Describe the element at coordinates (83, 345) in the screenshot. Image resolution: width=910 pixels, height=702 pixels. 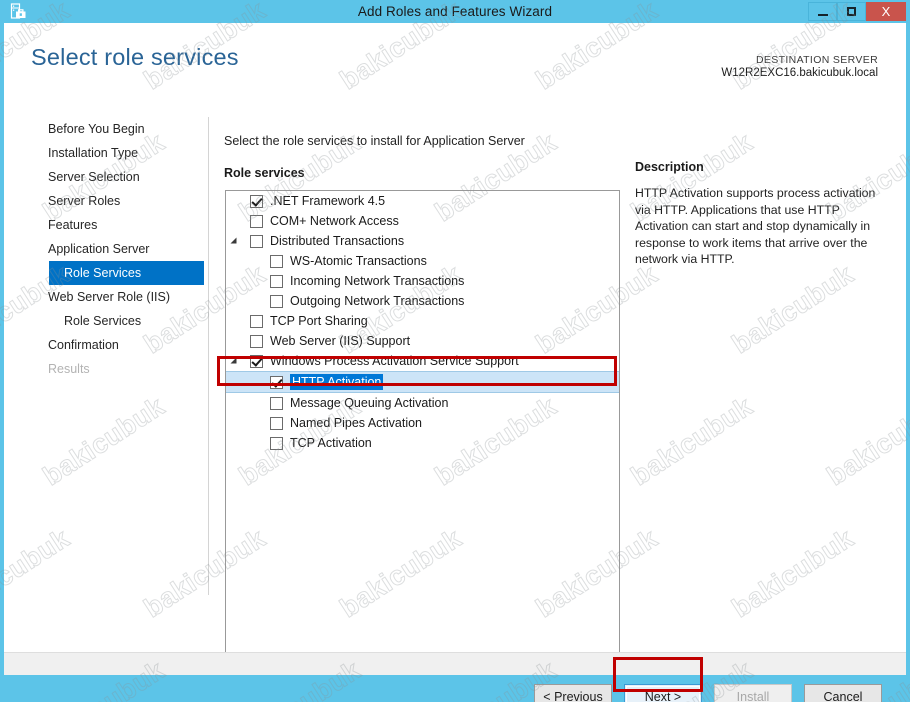
I see `sidebar-item-label: Confirmation` at that location.